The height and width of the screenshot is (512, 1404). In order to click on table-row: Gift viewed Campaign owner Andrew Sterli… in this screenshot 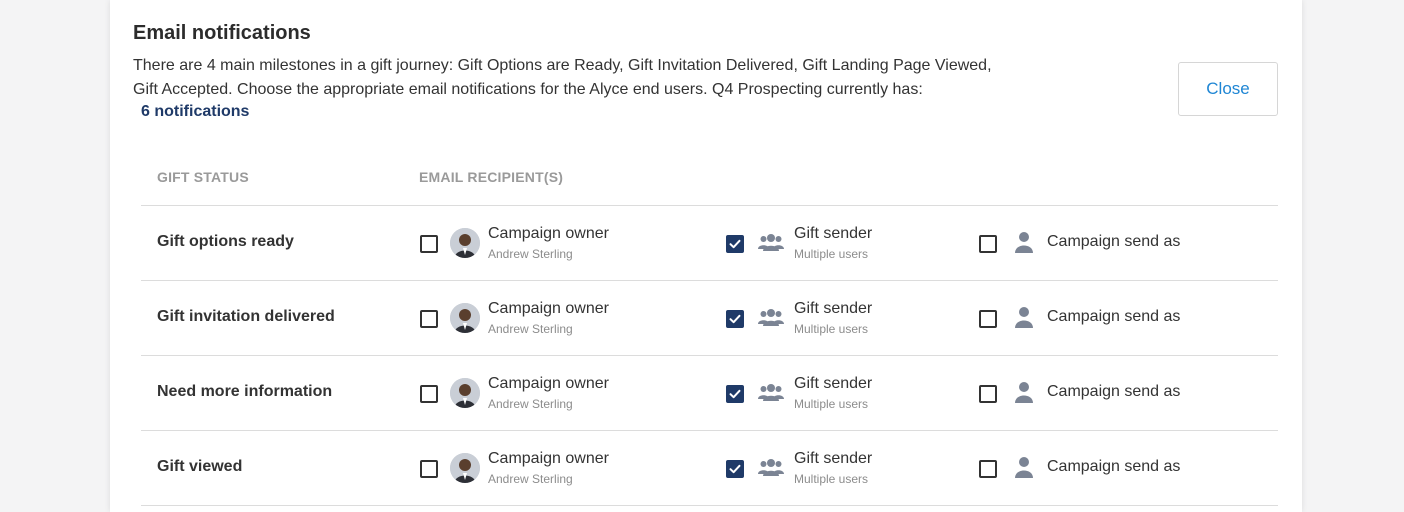, I will do `click(706, 468)`.